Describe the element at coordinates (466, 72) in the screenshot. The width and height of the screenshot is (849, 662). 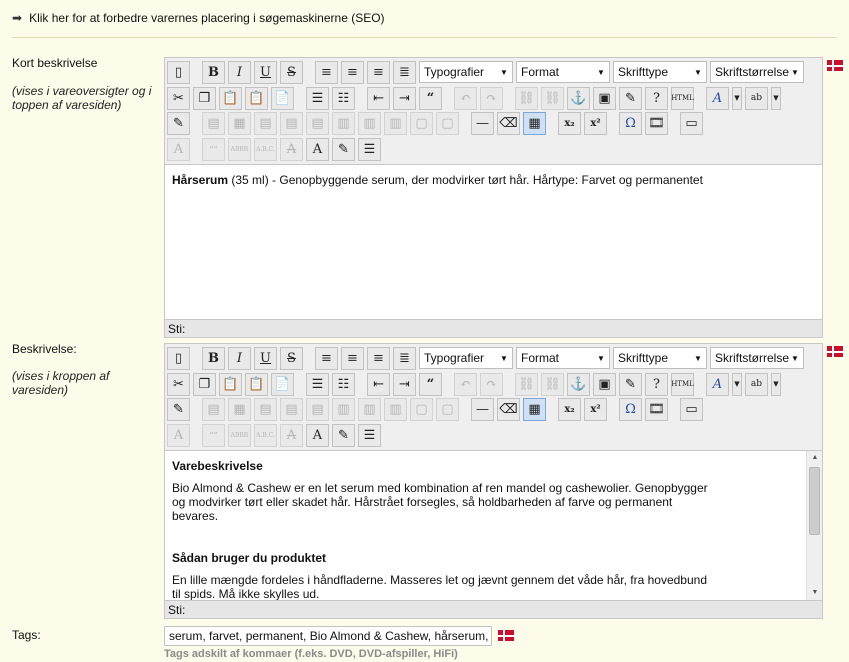
I see `typografier-select: Typografier ▼` at that location.